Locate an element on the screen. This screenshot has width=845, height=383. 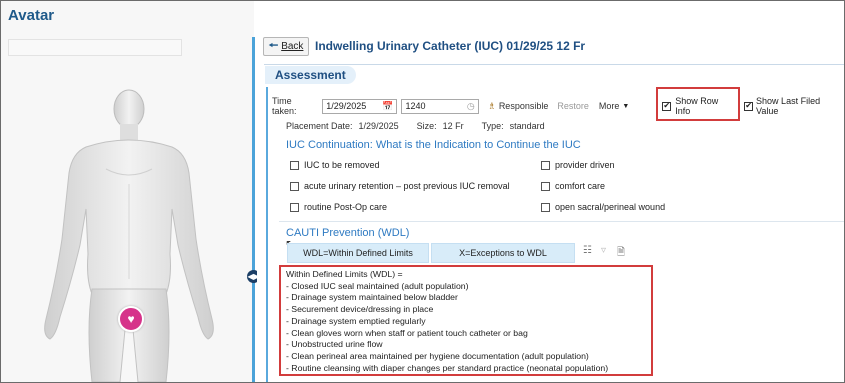
wdl-button: WDL=Within Defined Limits is located at coordinates (358, 253).